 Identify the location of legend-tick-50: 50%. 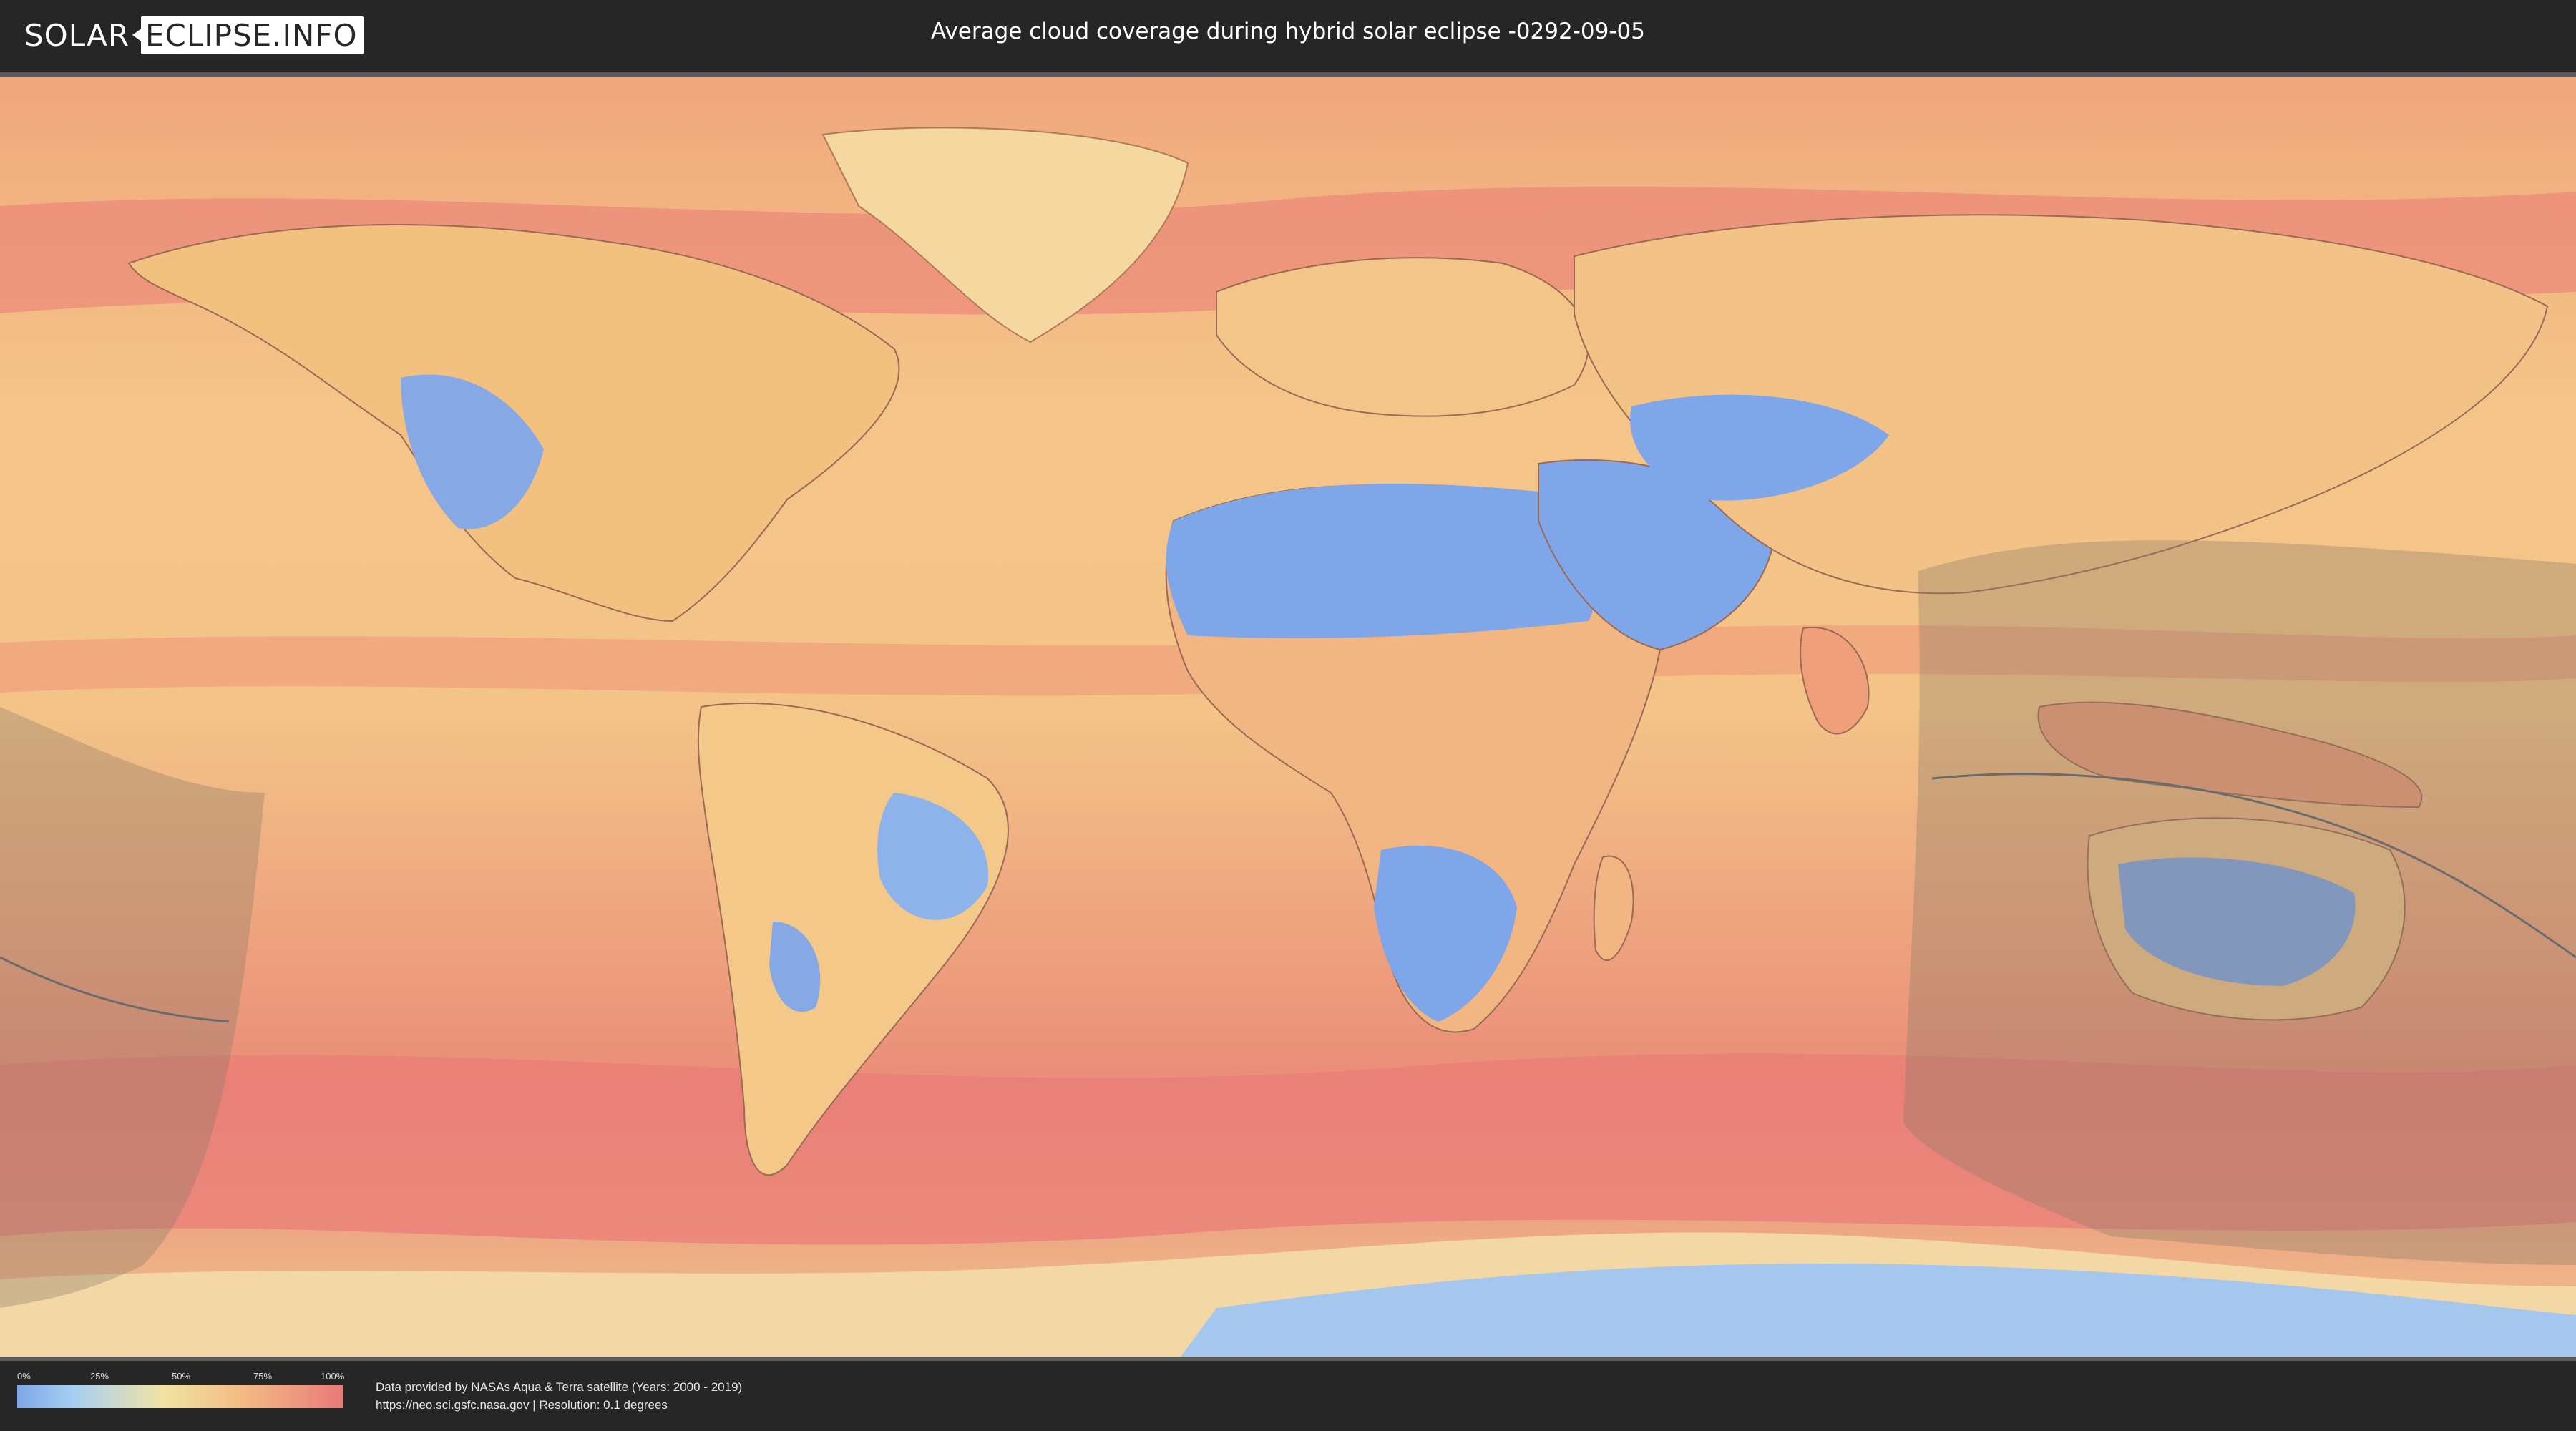
(181, 1376).